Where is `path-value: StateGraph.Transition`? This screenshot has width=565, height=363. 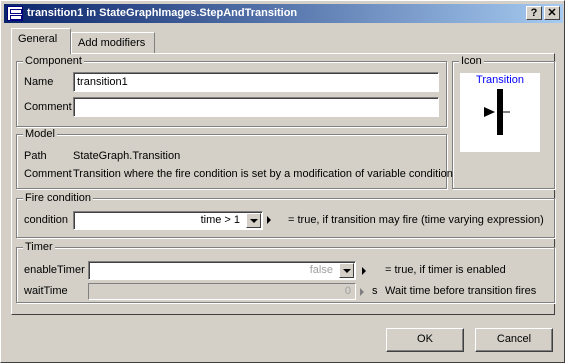 path-value: StateGraph.Transition is located at coordinates (127, 156).